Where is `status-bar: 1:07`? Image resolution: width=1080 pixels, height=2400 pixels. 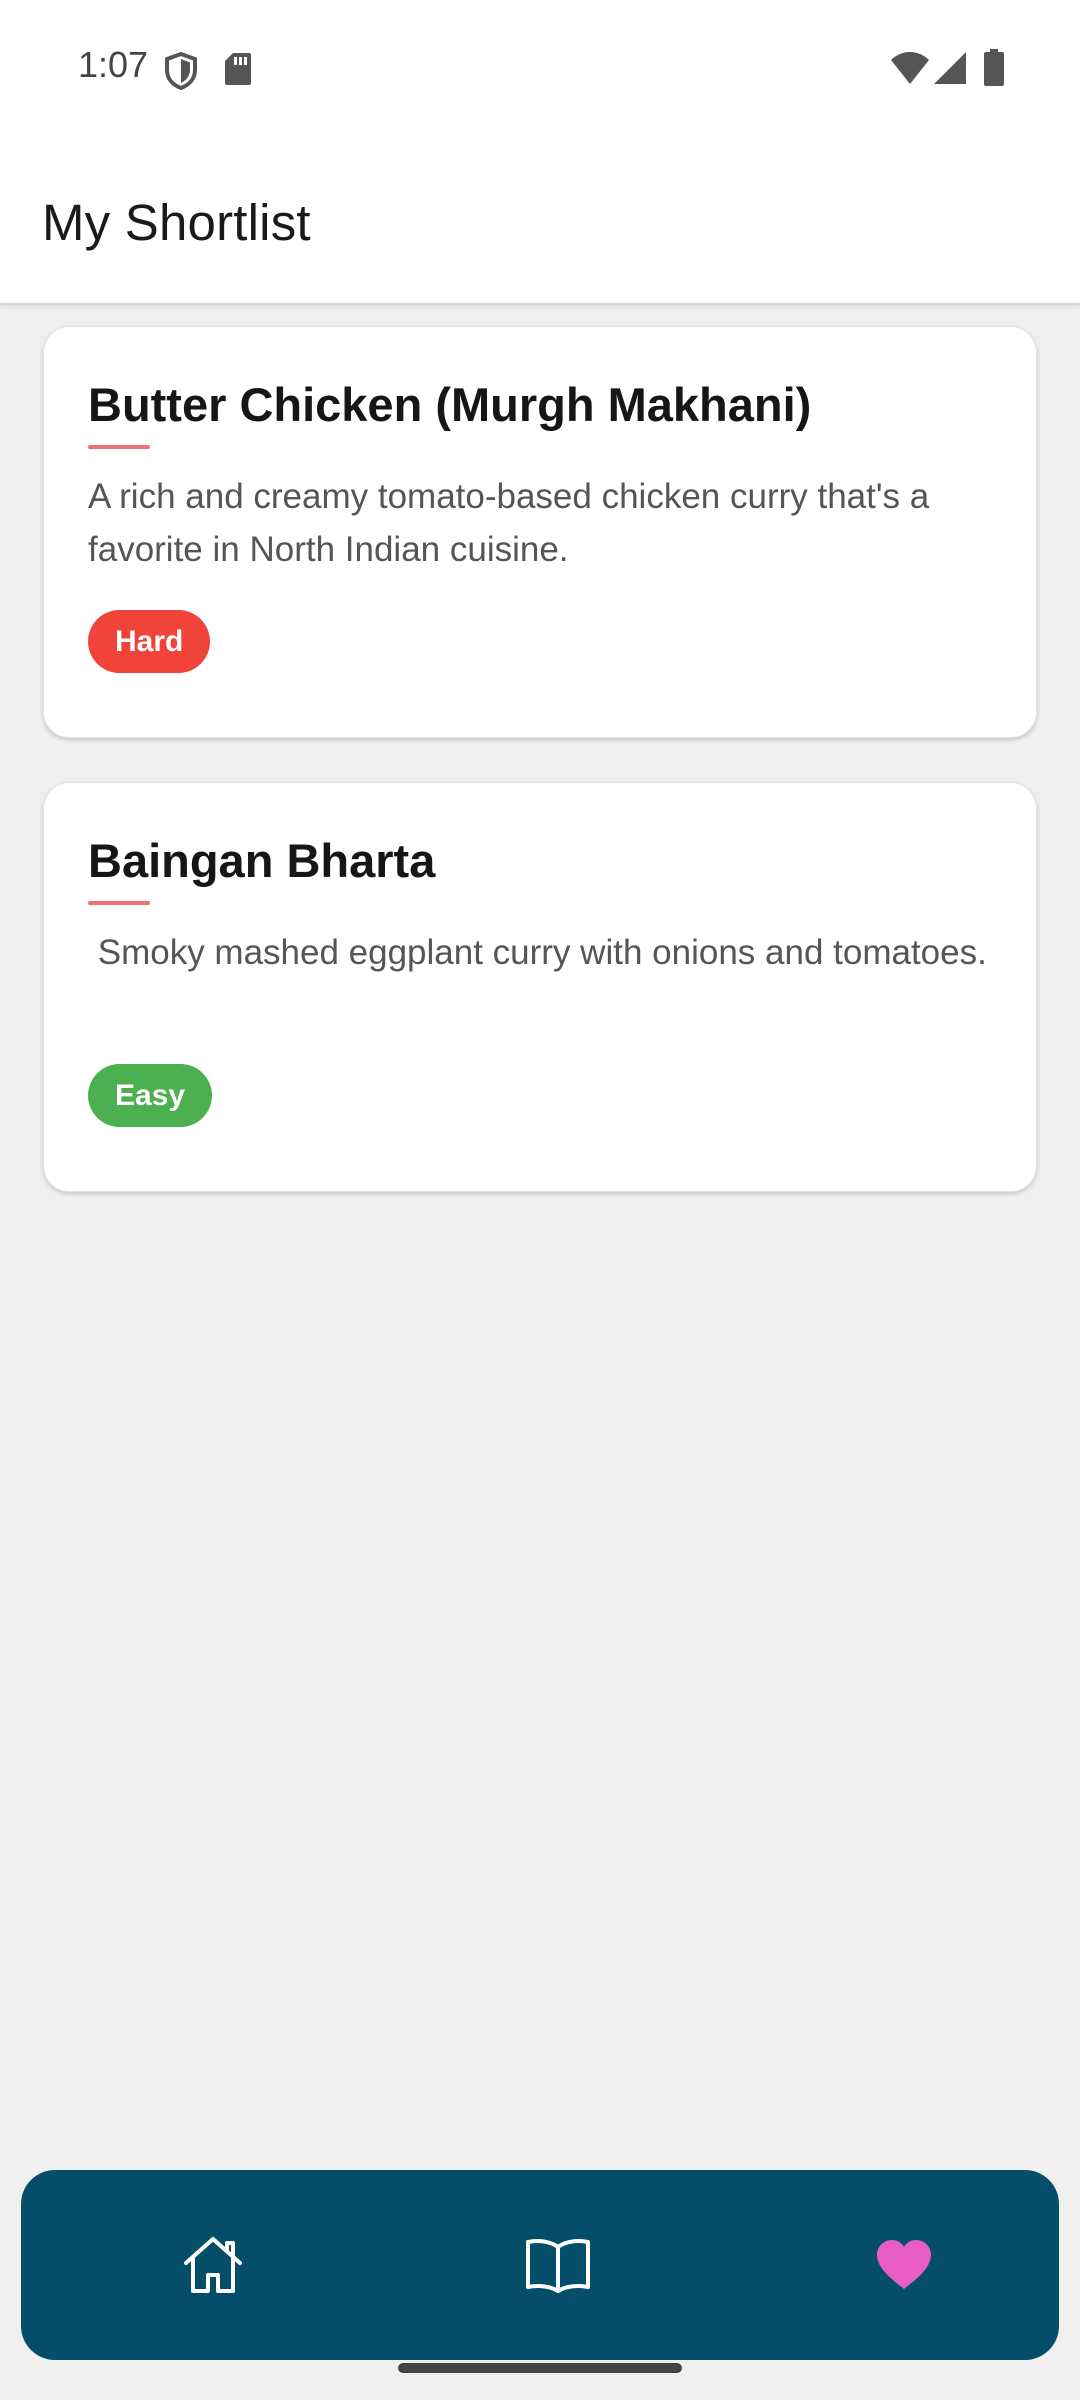
status-bar: 1:07 is located at coordinates (540, 67).